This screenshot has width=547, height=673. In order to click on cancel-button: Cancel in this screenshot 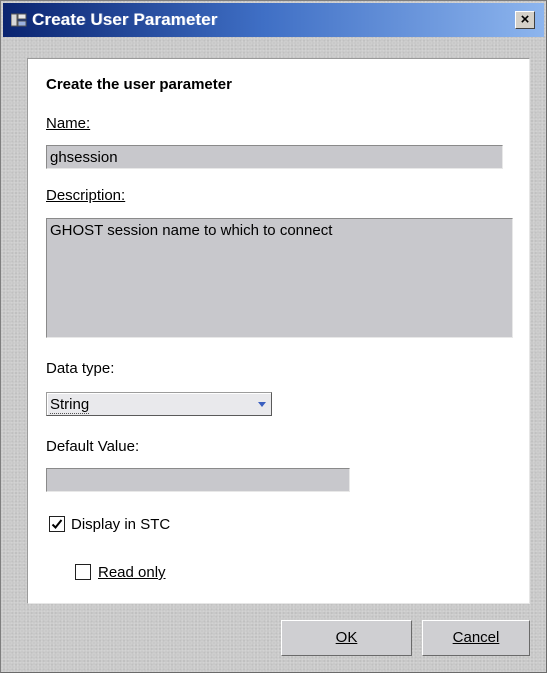, I will do `click(476, 638)`.